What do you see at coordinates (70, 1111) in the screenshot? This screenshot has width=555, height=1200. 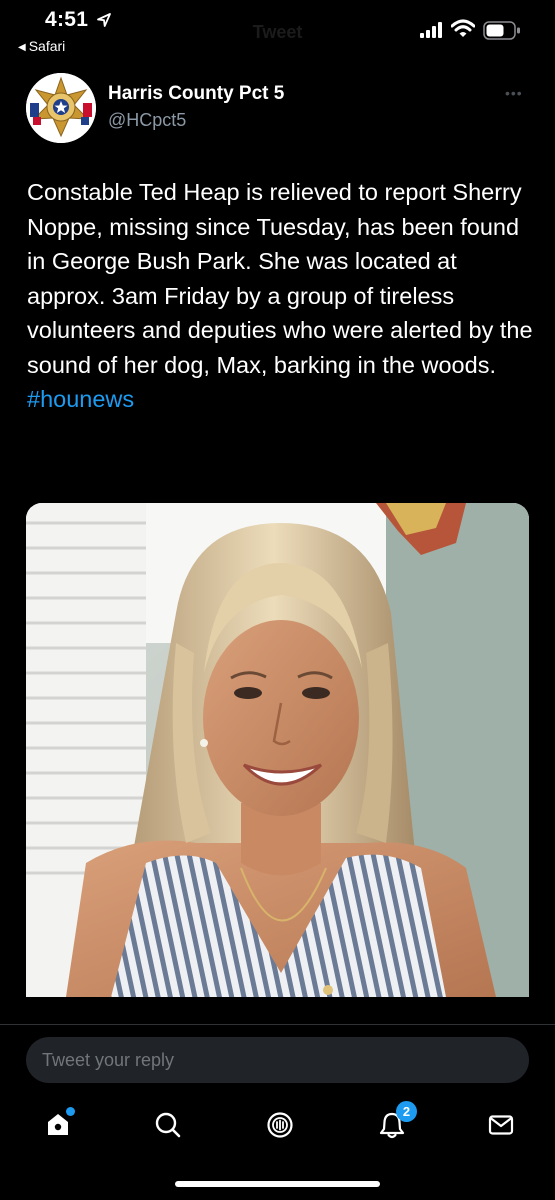 I see `home-notification-dot` at bounding box center [70, 1111].